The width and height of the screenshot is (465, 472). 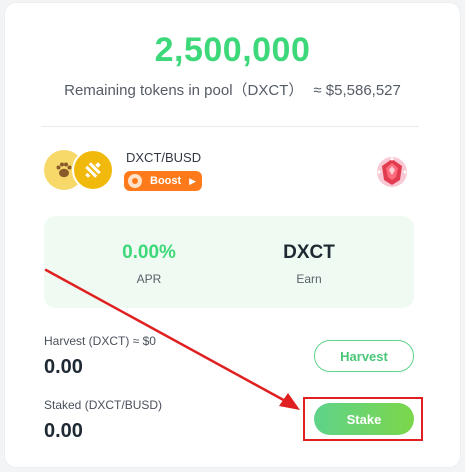 I want to click on earn-label: Earn, so click(x=309, y=279).